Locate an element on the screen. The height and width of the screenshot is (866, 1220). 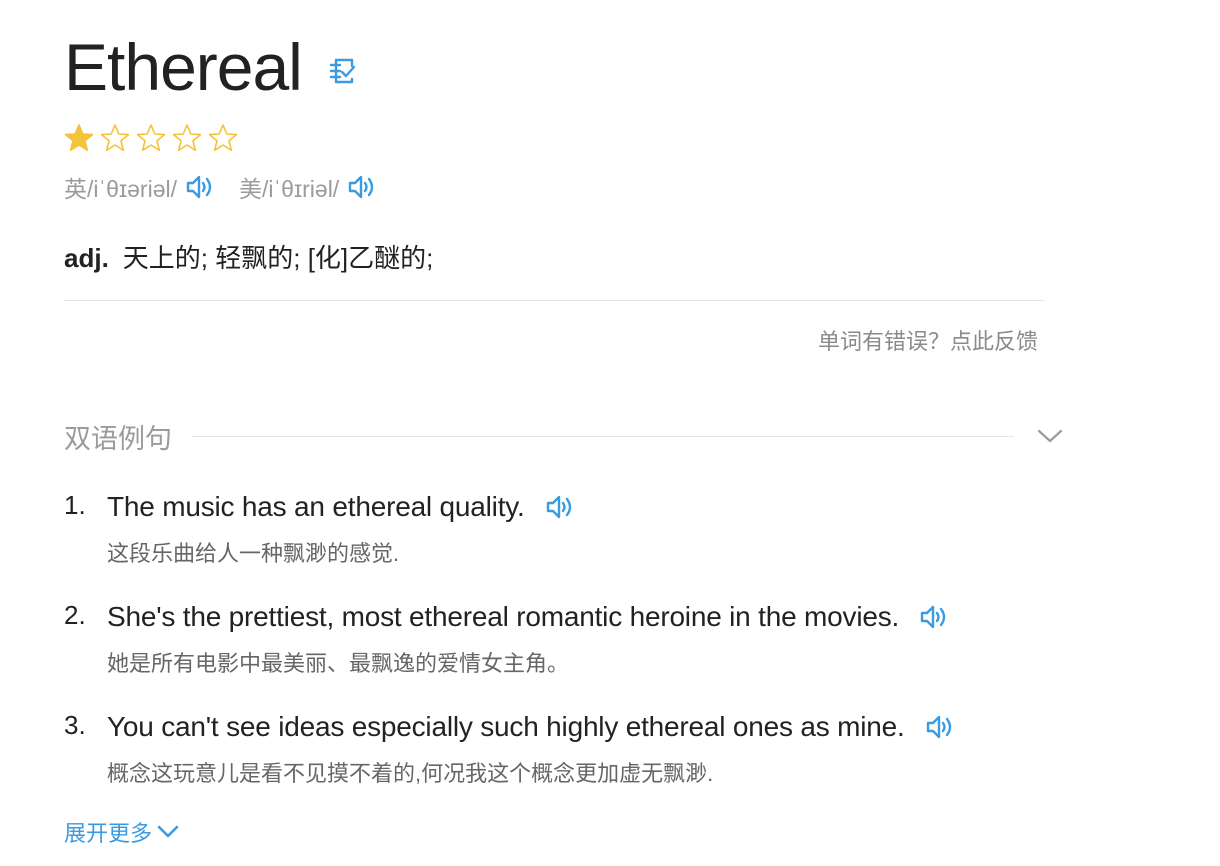
examples-section-header: 双语例句 is located at coordinates (564, 436).